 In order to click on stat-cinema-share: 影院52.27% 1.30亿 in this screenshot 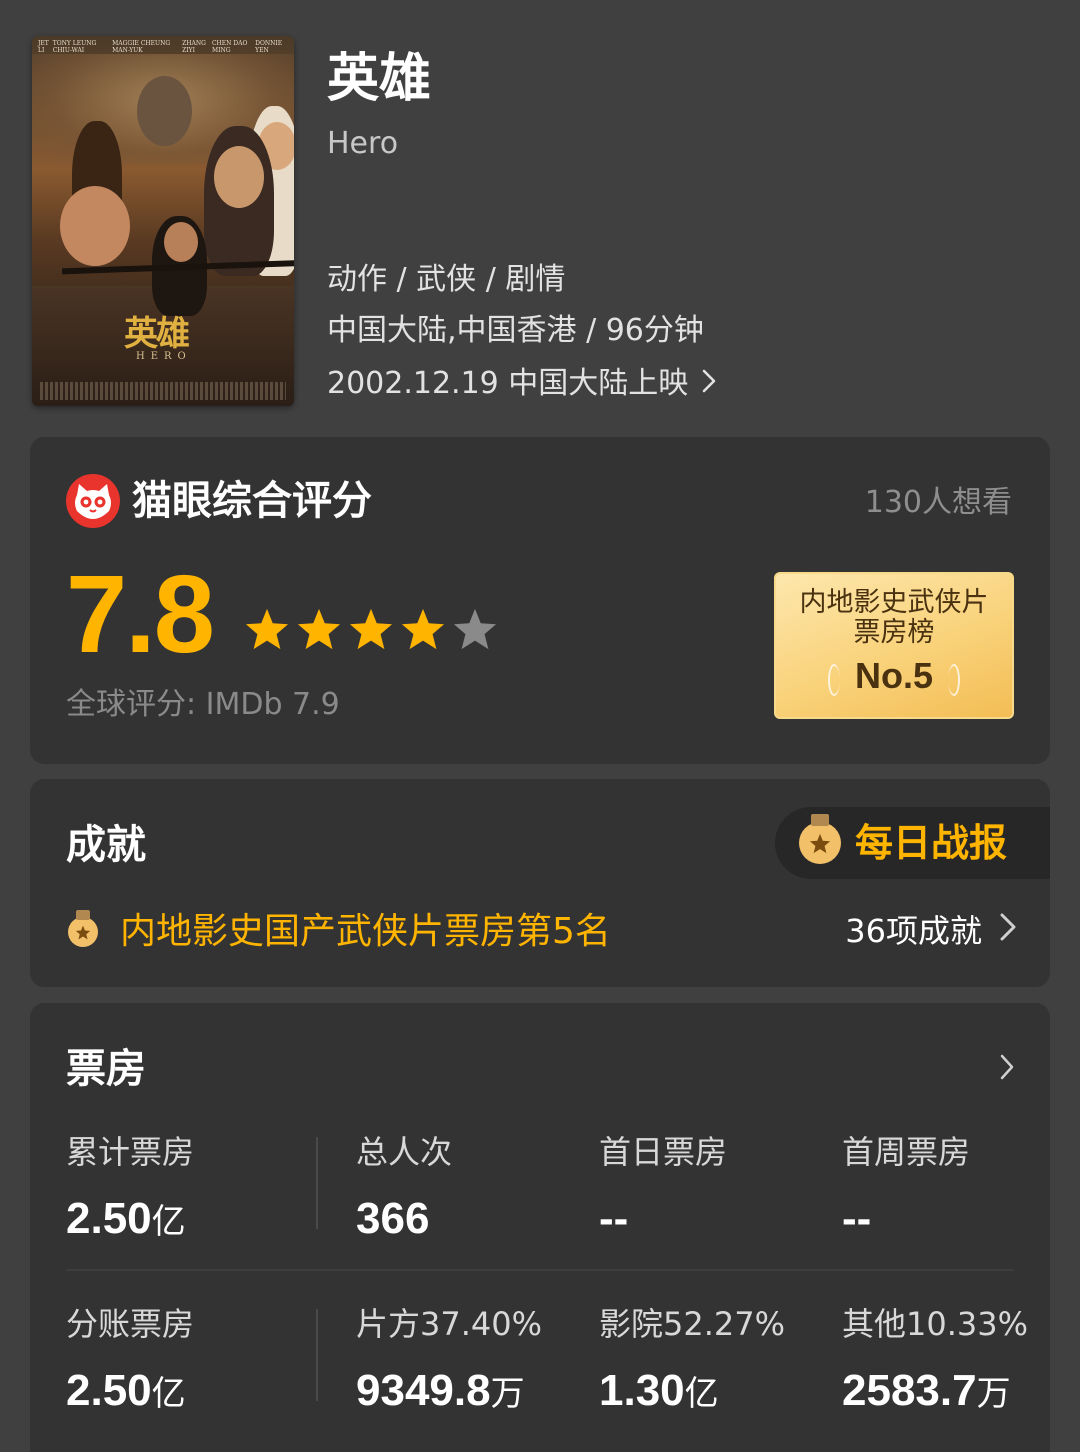, I will do `click(692, 1362)`.